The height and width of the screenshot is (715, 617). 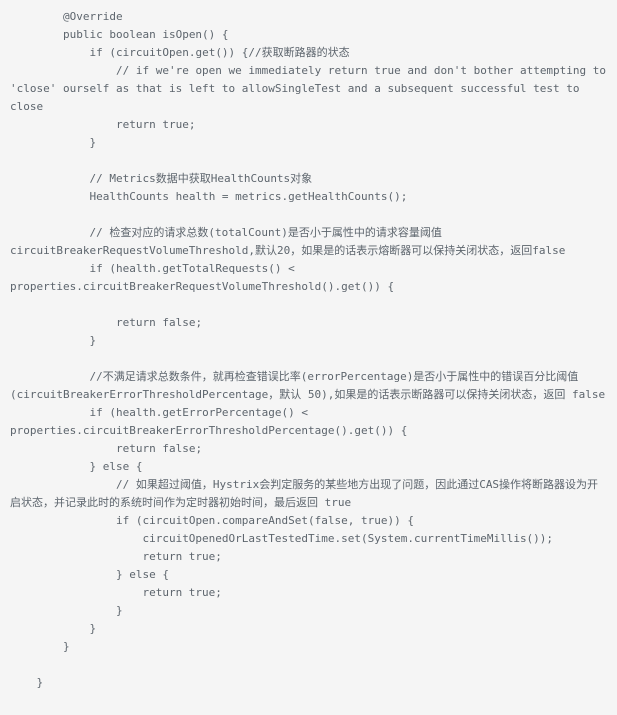 I want to click on code-line: @Override, so click(x=66, y=16).